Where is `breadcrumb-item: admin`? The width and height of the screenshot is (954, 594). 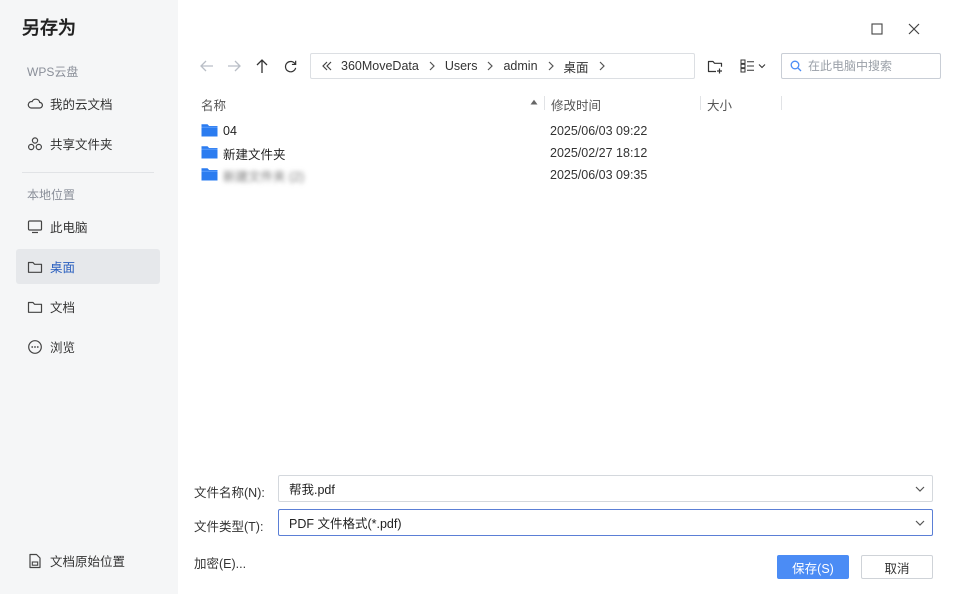 breadcrumb-item: admin is located at coordinates (520, 66).